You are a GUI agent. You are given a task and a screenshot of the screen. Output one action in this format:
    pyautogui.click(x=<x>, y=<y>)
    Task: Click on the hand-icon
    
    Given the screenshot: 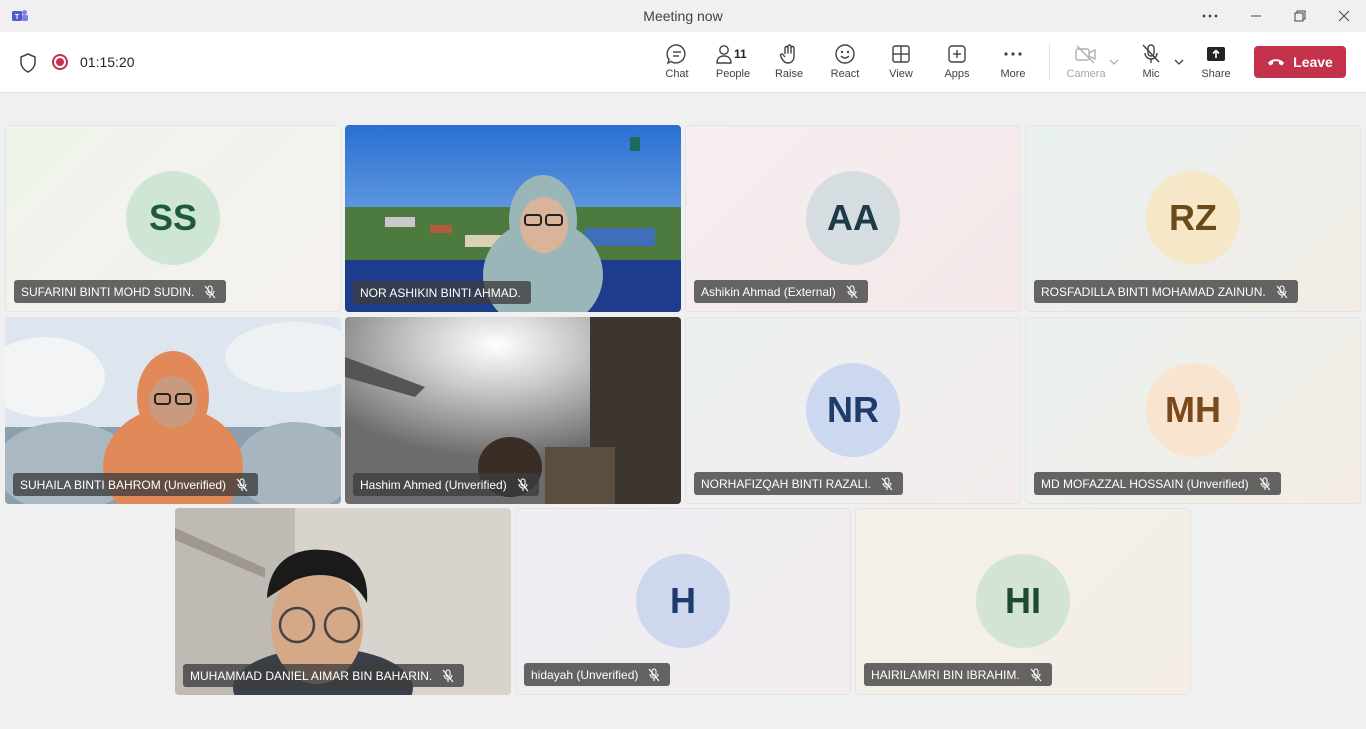 What is the action you would take?
    pyautogui.click(x=787, y=54)
    